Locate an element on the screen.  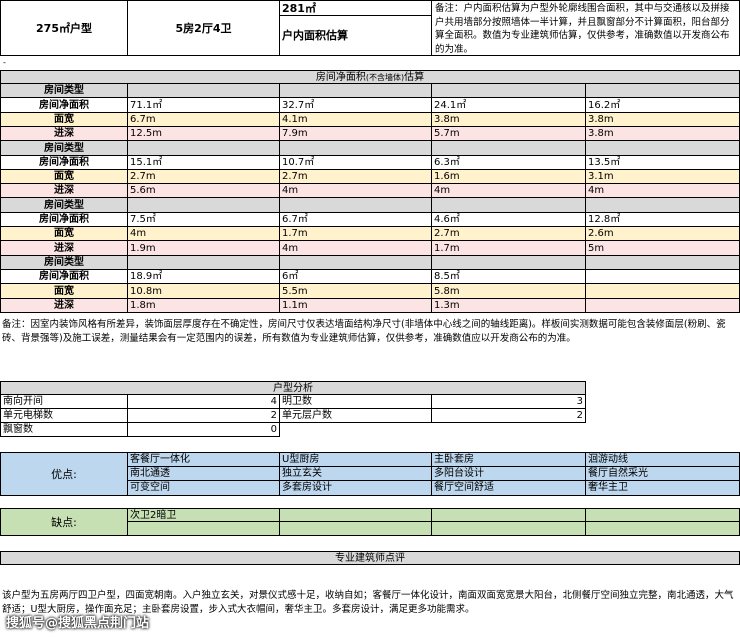
cons-table: 缺点: 次卫2暗卫 is located at coordinates (370, 522).